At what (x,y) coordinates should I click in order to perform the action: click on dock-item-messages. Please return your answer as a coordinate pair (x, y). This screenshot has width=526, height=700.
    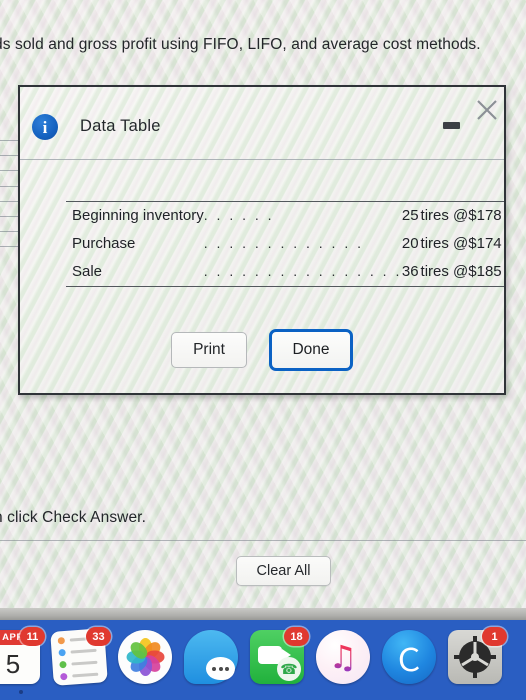
    Looking at the image, I should click on (211, 657).